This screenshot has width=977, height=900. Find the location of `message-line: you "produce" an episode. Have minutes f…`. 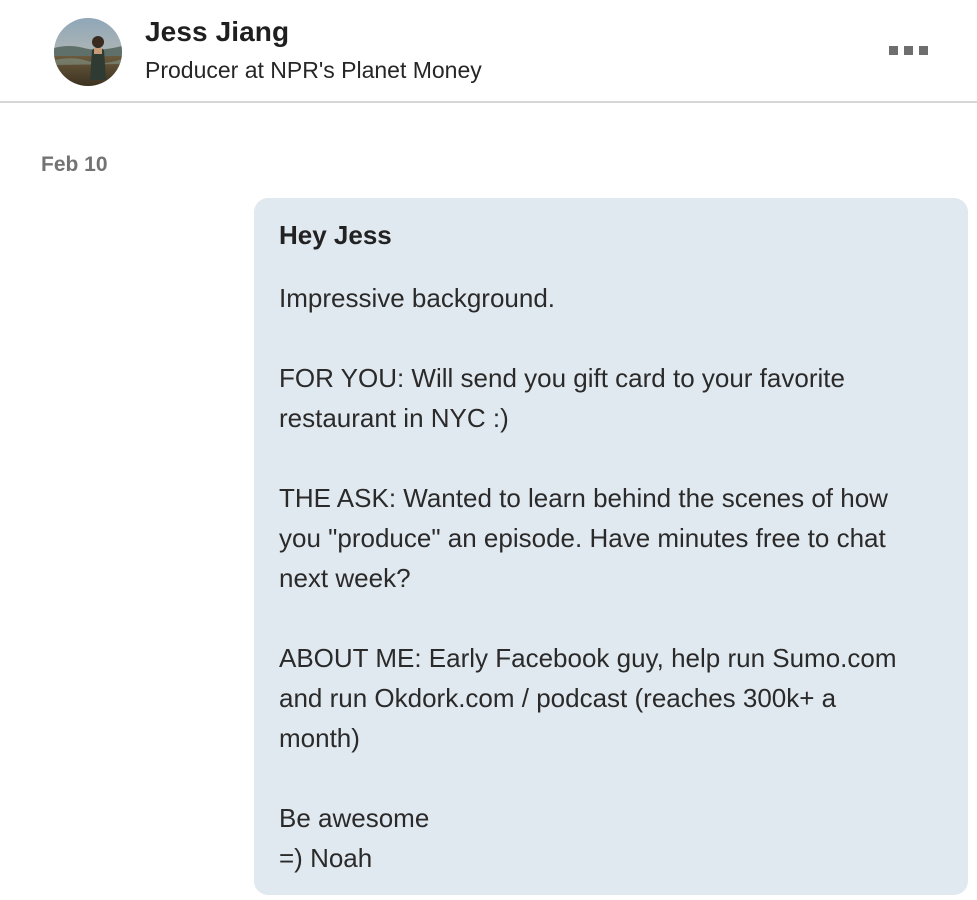

message-line: you "produce" an episode. Have minutes f… is located at coordinates (582, 538).